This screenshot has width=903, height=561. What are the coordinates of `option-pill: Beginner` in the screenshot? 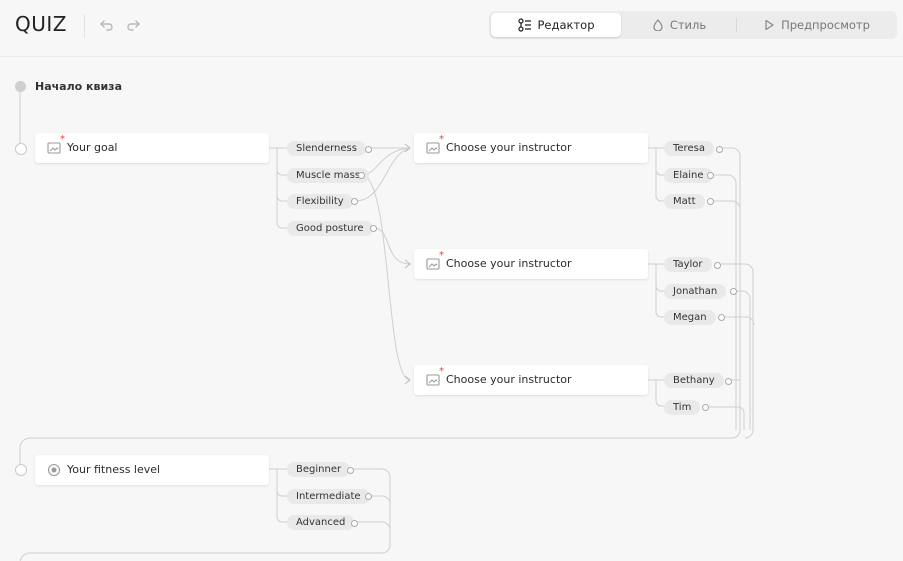 It's located at (319, 469).